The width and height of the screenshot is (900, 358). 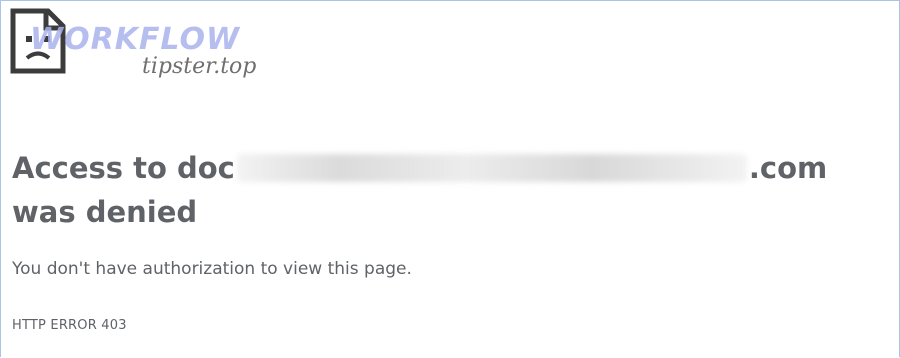 I want to click on redacted-domain, so click(x=491, y=168).